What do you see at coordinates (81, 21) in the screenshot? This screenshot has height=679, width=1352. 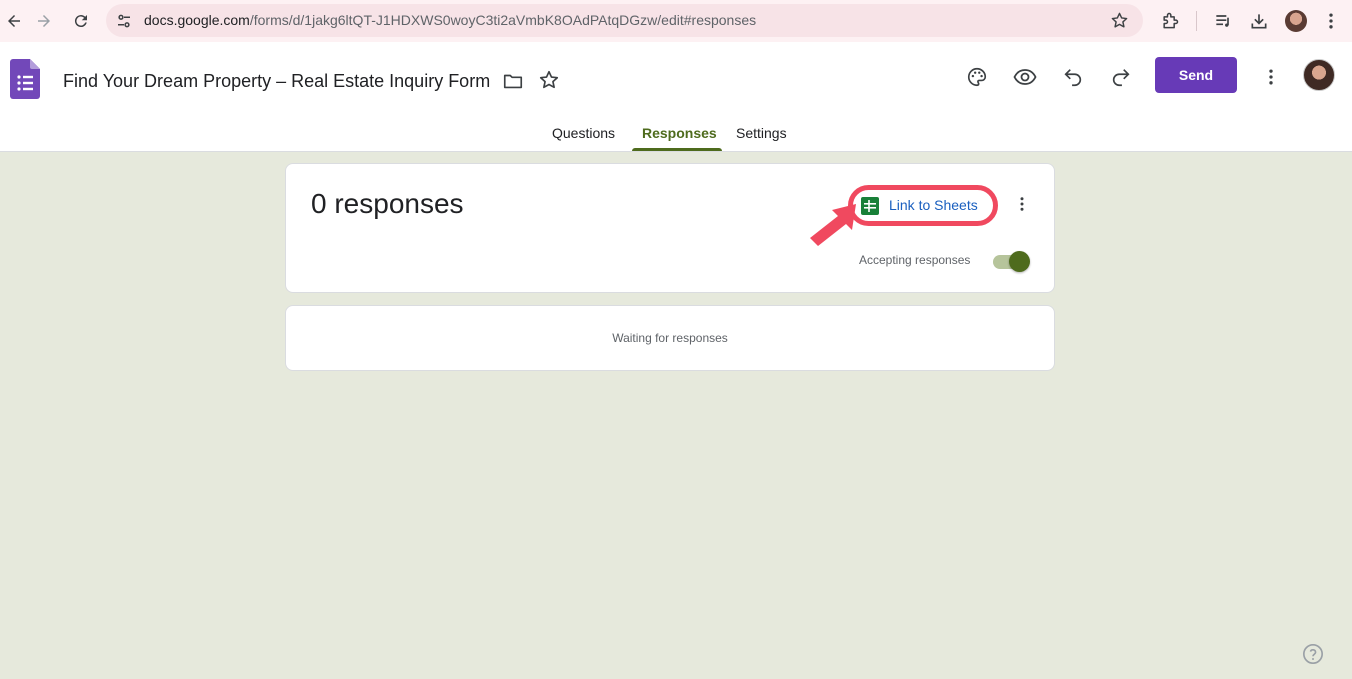 I see `reload-icon` at bounding box center [81, 21].